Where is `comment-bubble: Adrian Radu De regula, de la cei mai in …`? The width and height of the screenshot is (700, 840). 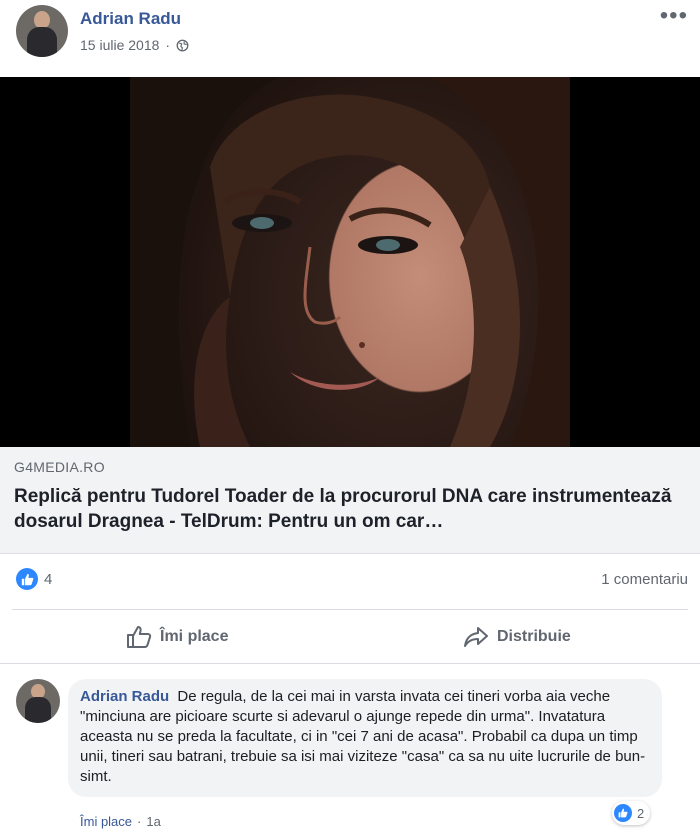 comment-bubble: Adrian Radu De regula, de la cei mai in … is located at coordinates (365, 738).